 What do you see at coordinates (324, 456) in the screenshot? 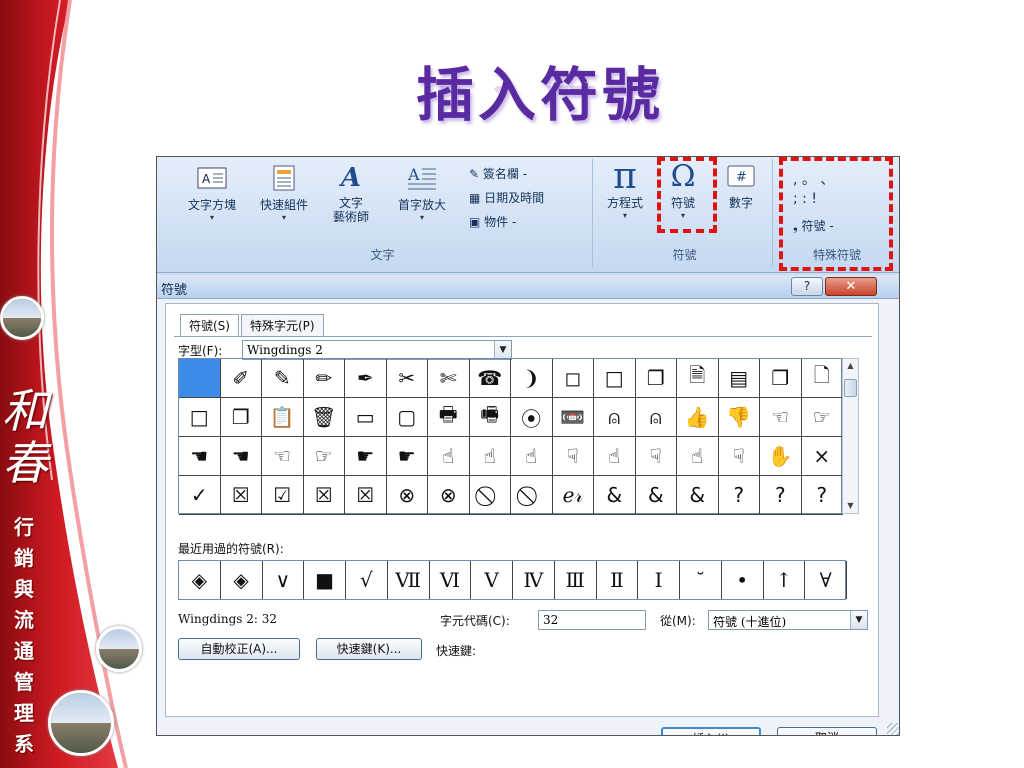
I see `symbol-cell: ☞` at bounding box center [324, 456].